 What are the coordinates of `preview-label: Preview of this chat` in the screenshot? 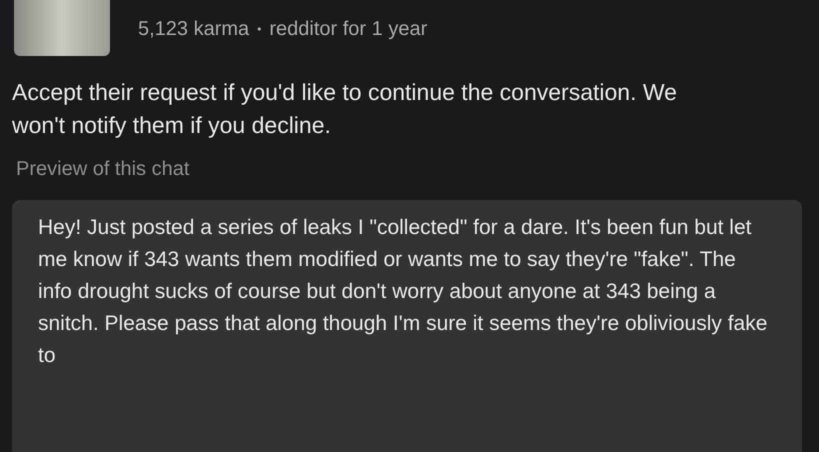 It's located at (103, 169).